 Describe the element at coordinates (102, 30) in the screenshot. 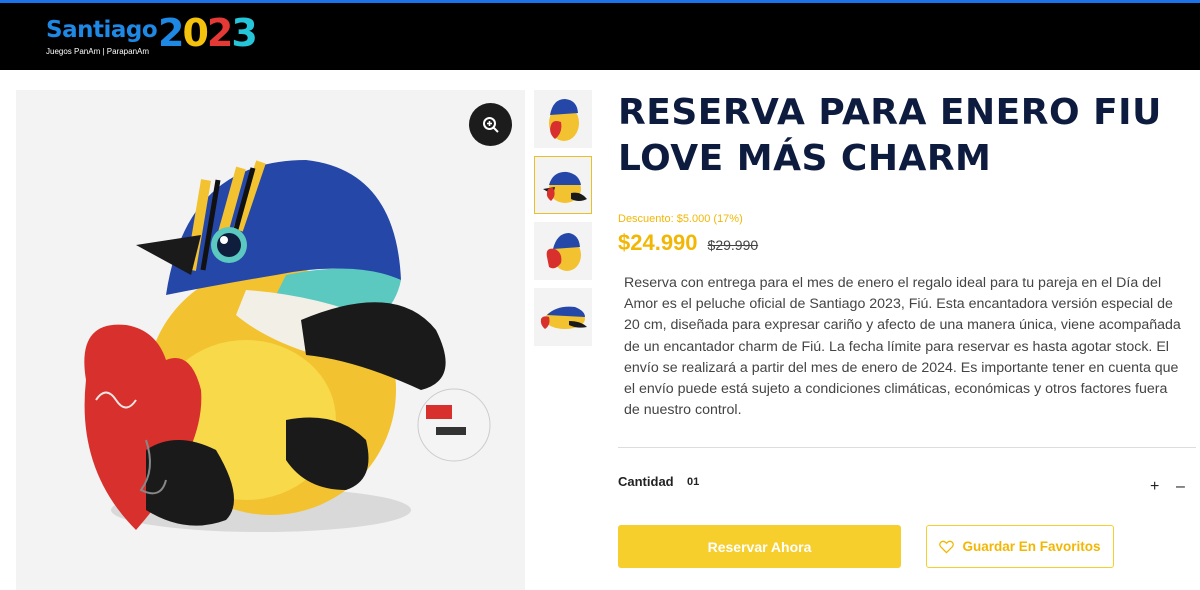

I see `logo-word: Santiago` at that location.